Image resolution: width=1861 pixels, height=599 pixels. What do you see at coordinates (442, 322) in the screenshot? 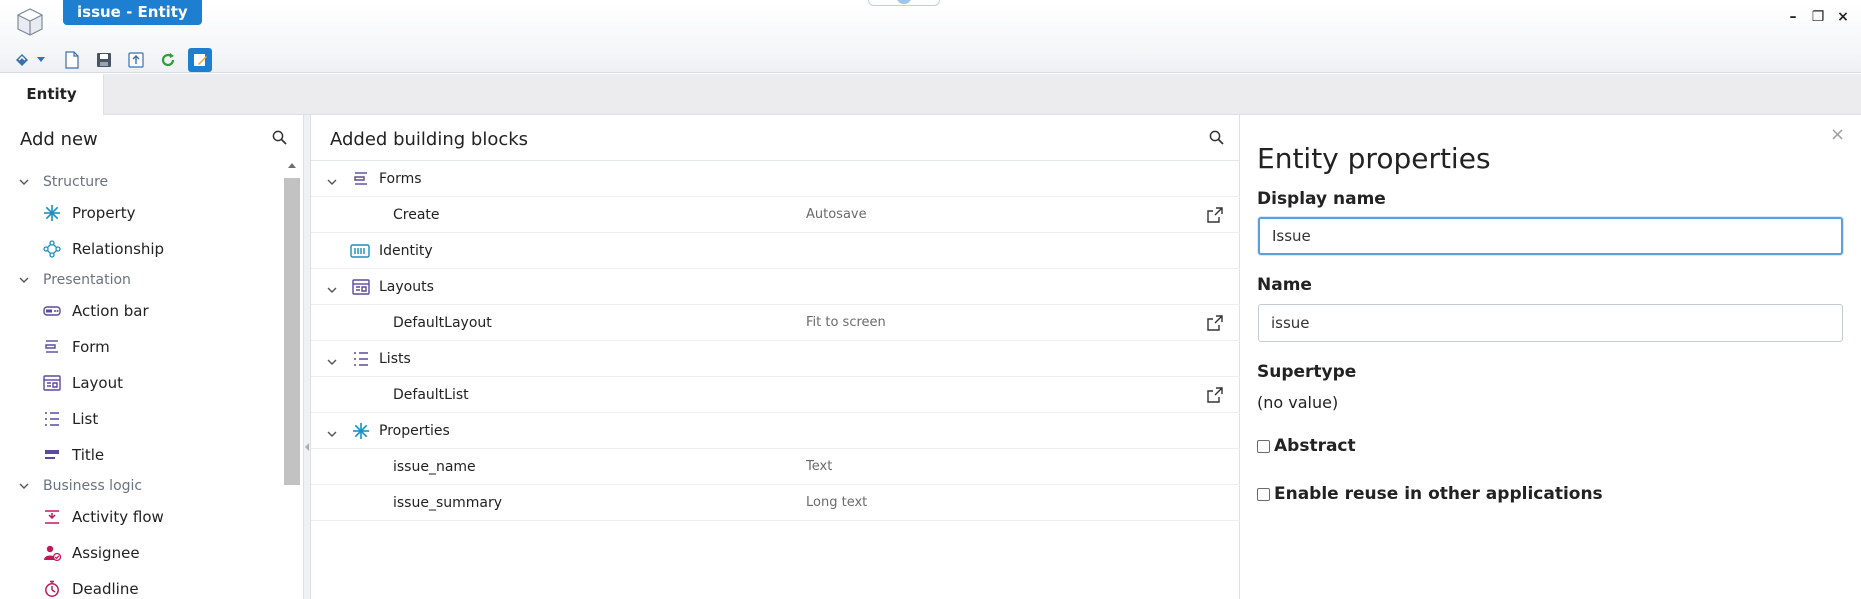
I see `row-label: DefaultLayout` at bounding box center [442, 322].